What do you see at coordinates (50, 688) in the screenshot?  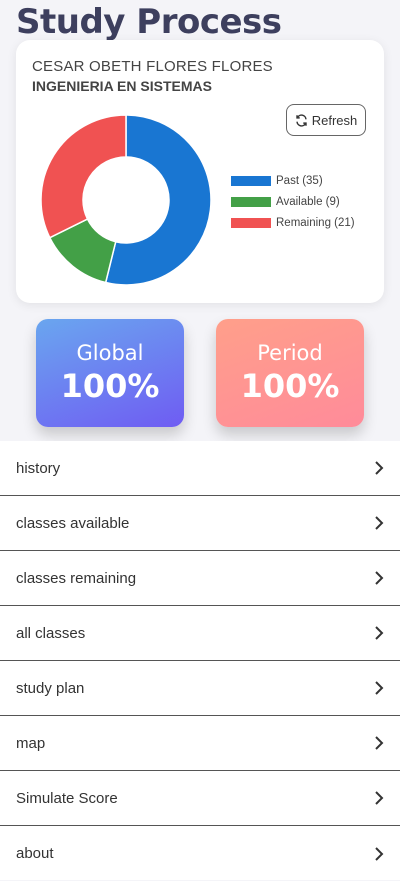 I see `menu-item-label: study plan` at bounding box center [50, 688].